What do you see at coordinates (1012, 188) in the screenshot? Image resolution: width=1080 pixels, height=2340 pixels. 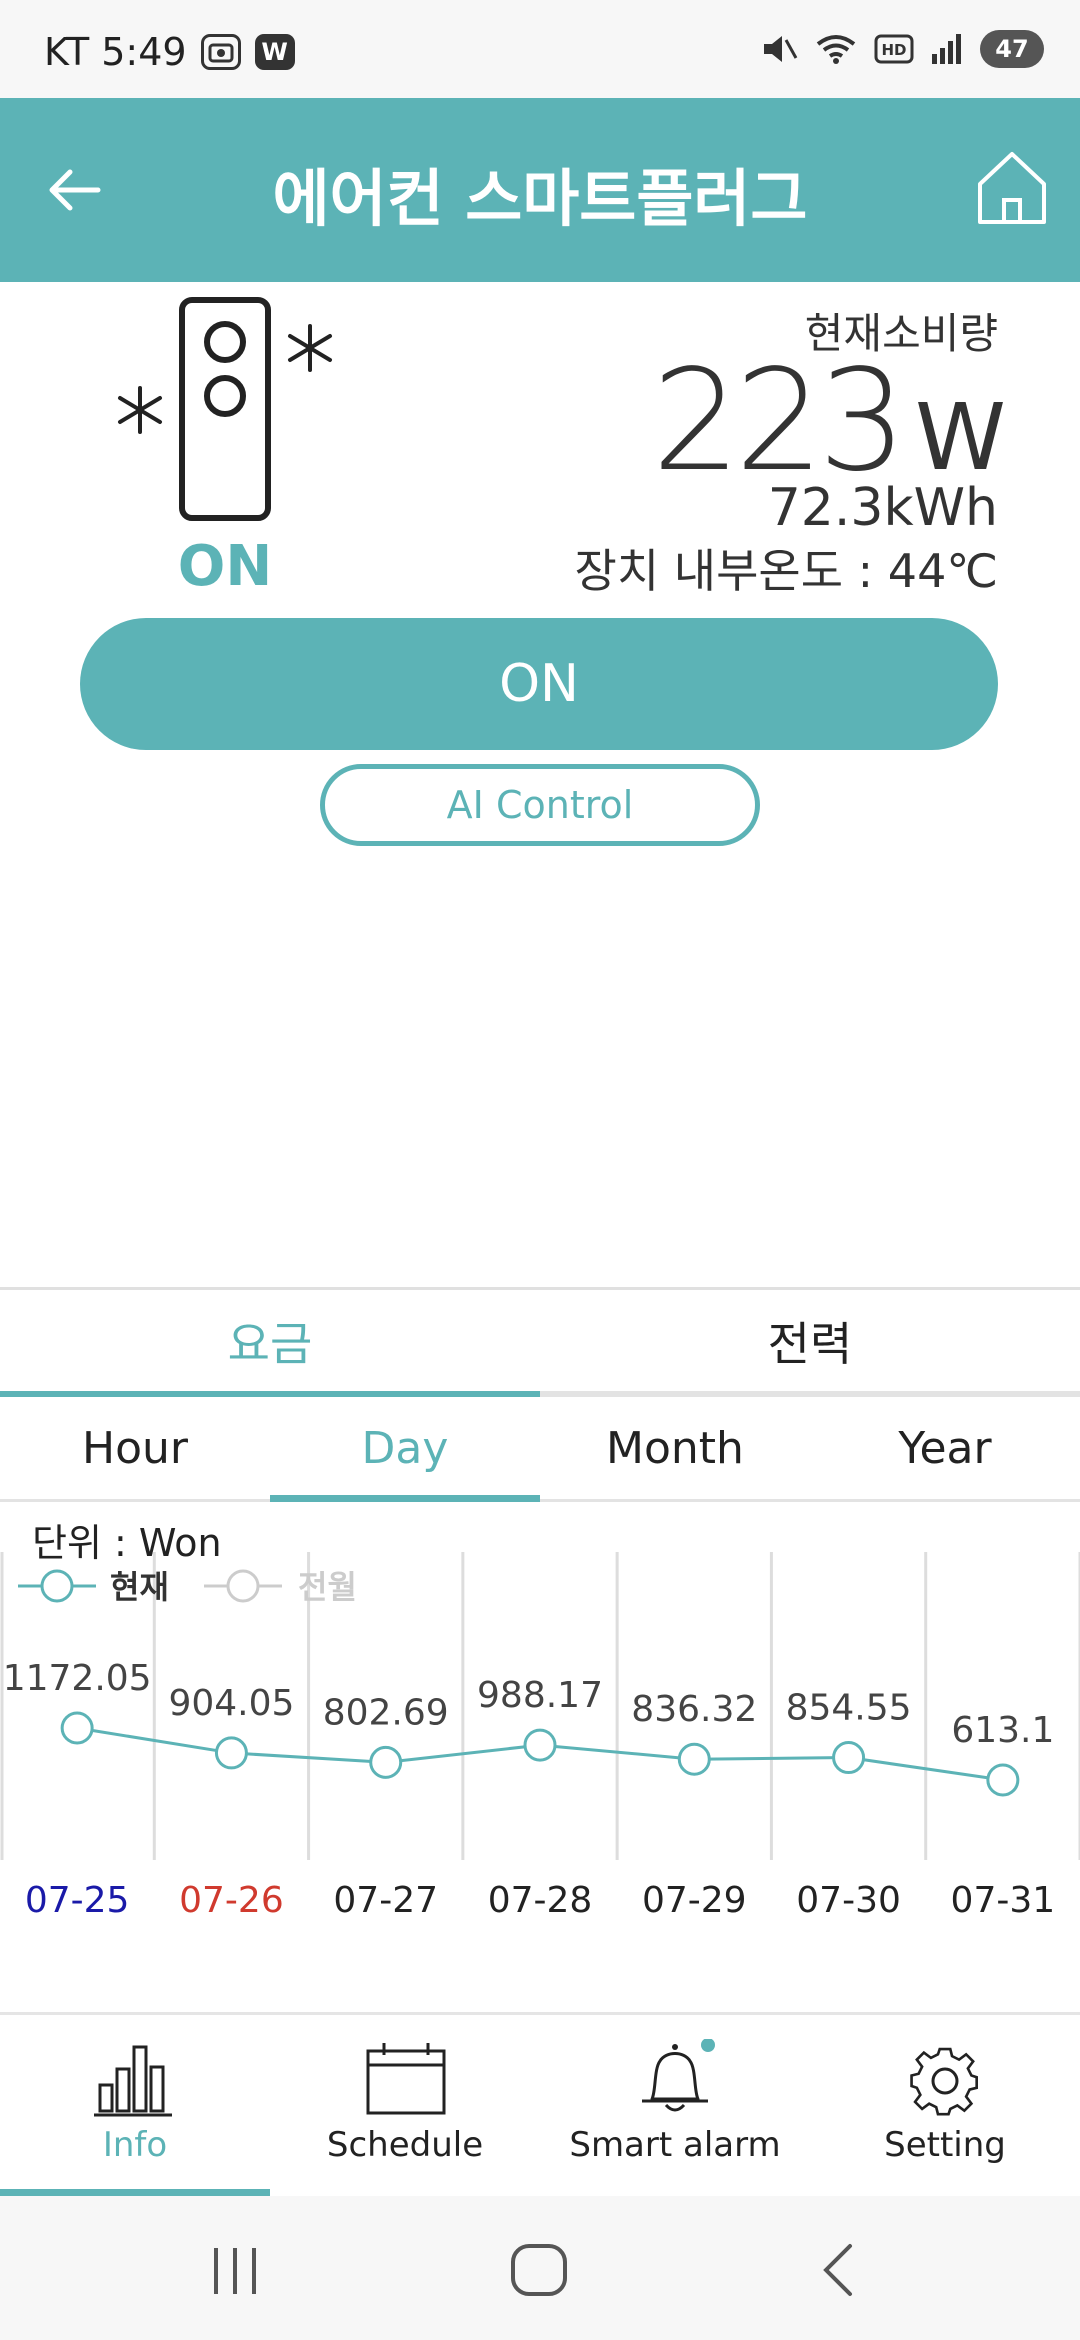 I see `home-icon` at bounding box center [1012, 188].